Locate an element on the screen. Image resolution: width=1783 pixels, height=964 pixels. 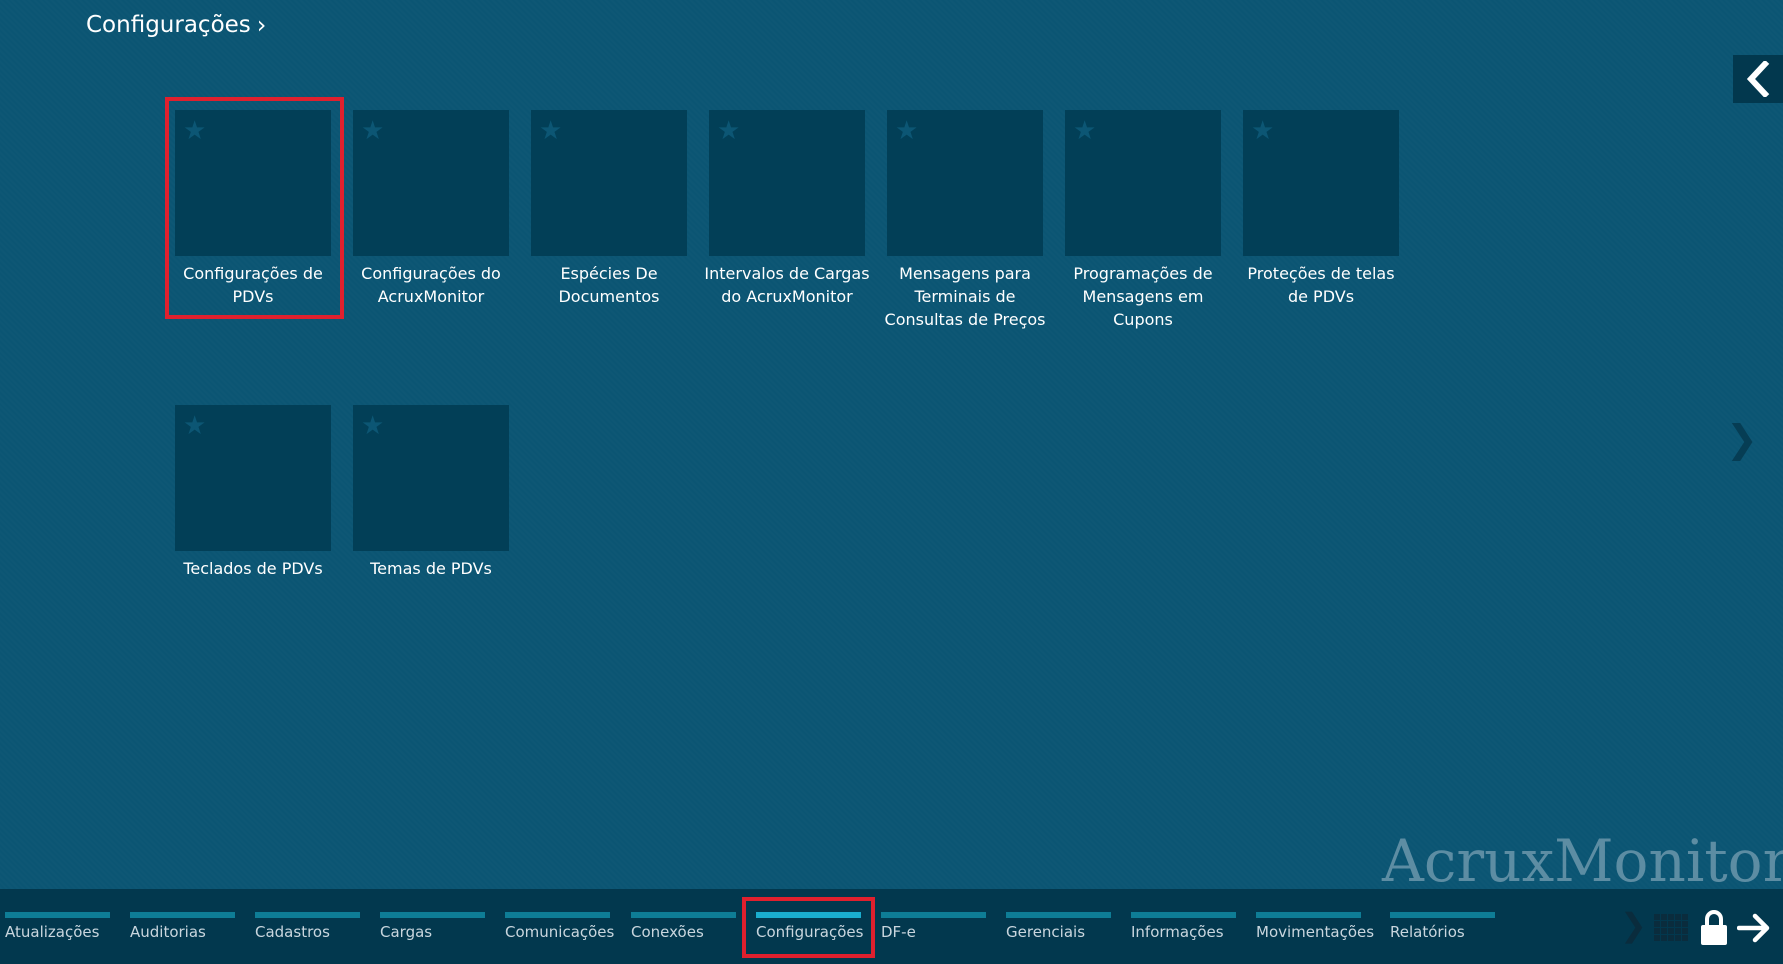
nav-item-label: Movimentações is located at coordinates (1316, 932).